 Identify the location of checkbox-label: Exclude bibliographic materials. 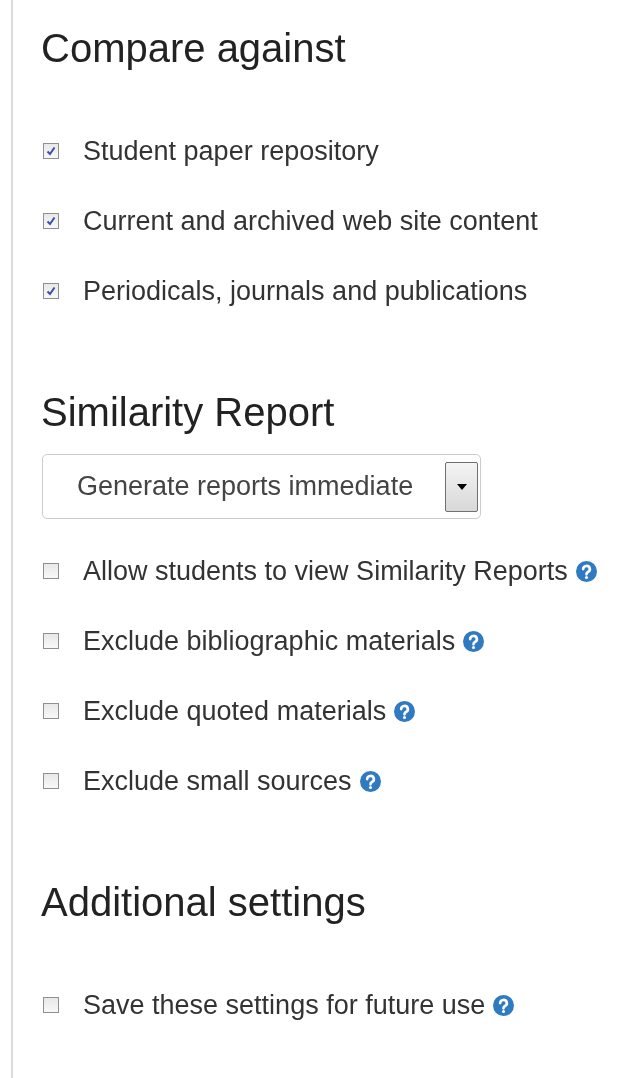
(269, 641).